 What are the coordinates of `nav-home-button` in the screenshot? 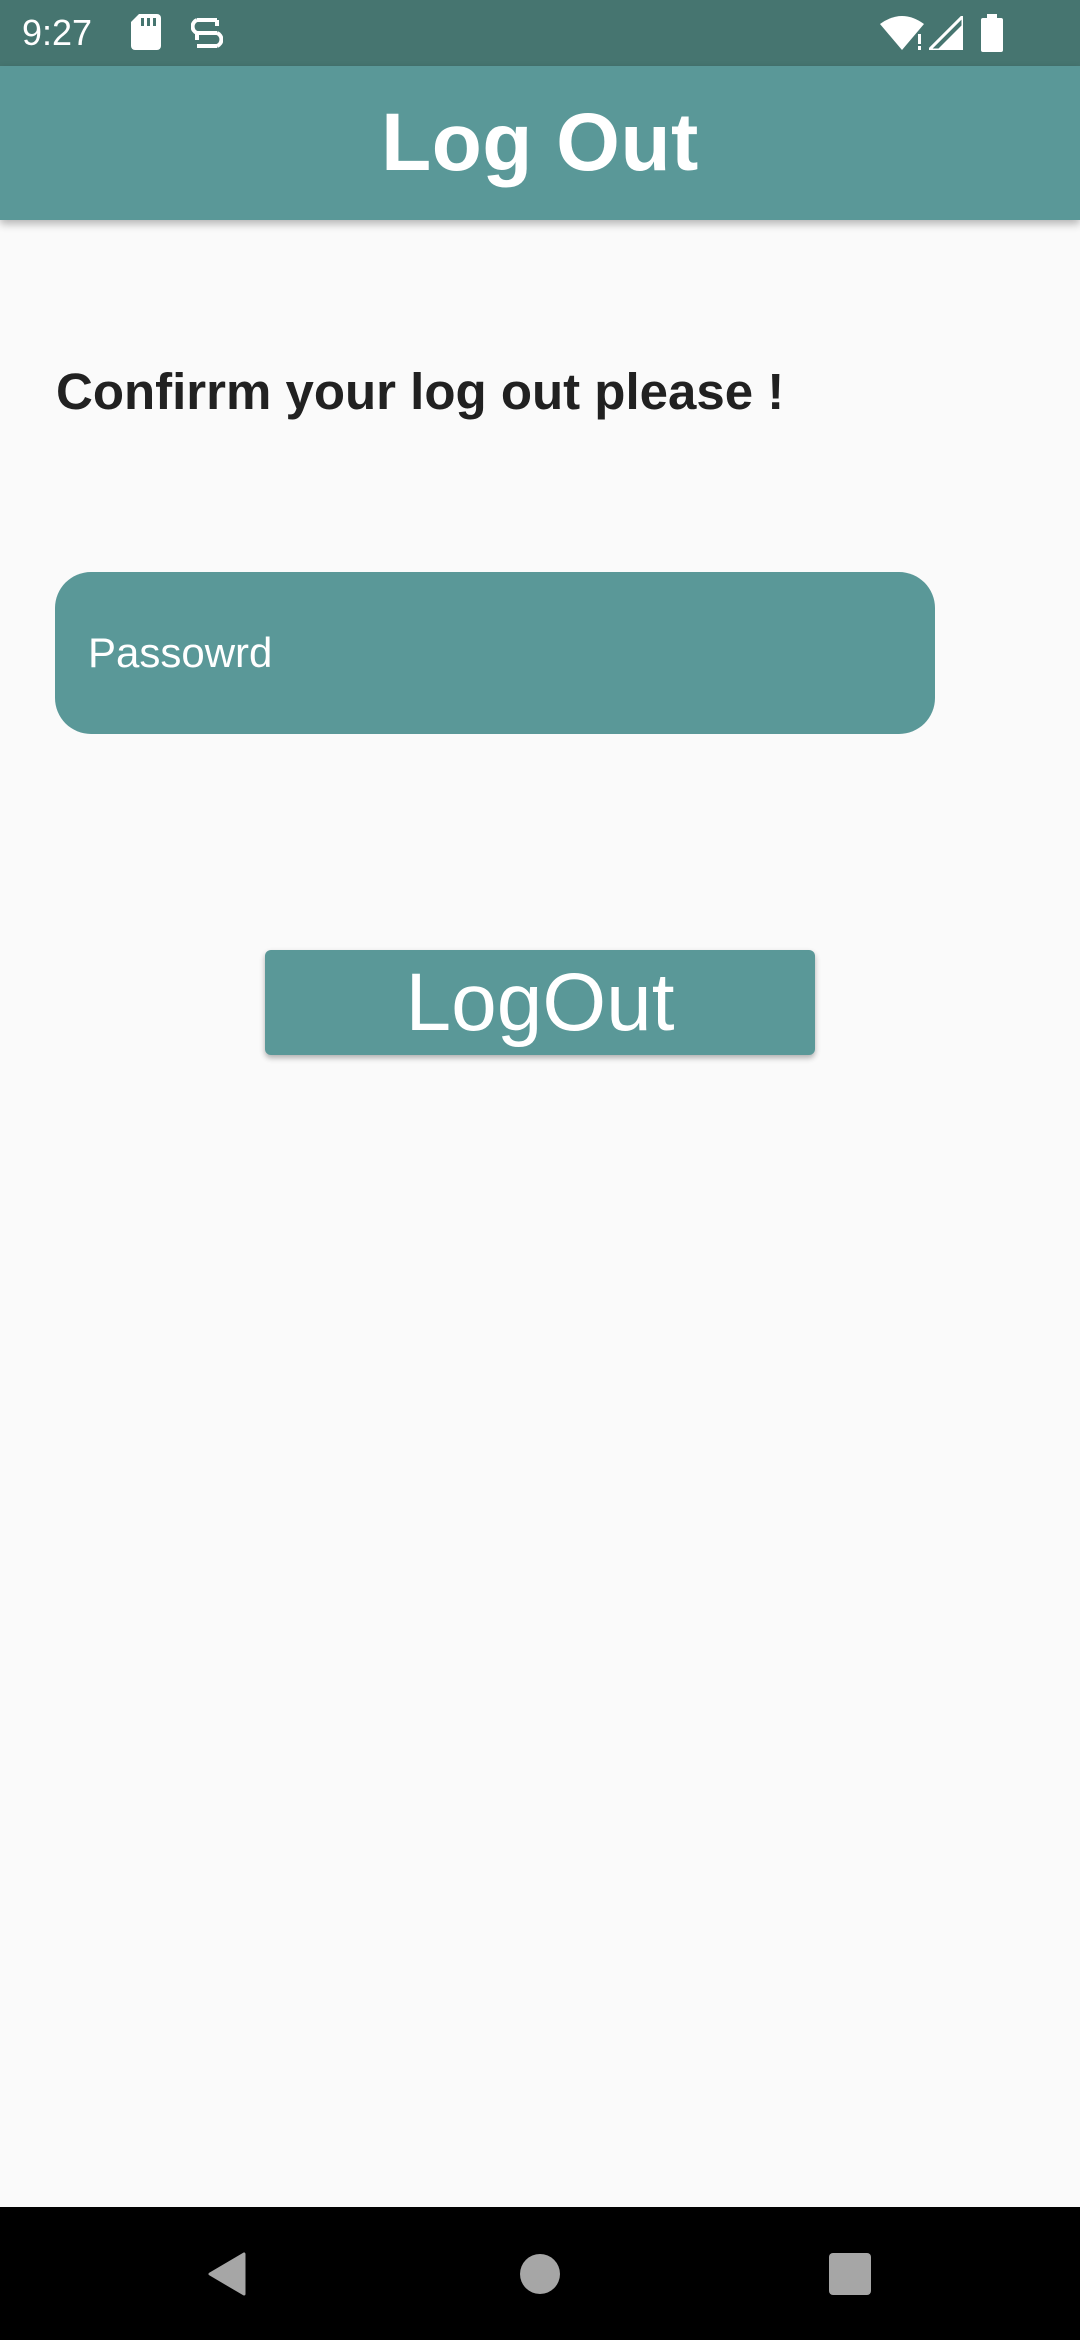 It's located at (540, 2273).